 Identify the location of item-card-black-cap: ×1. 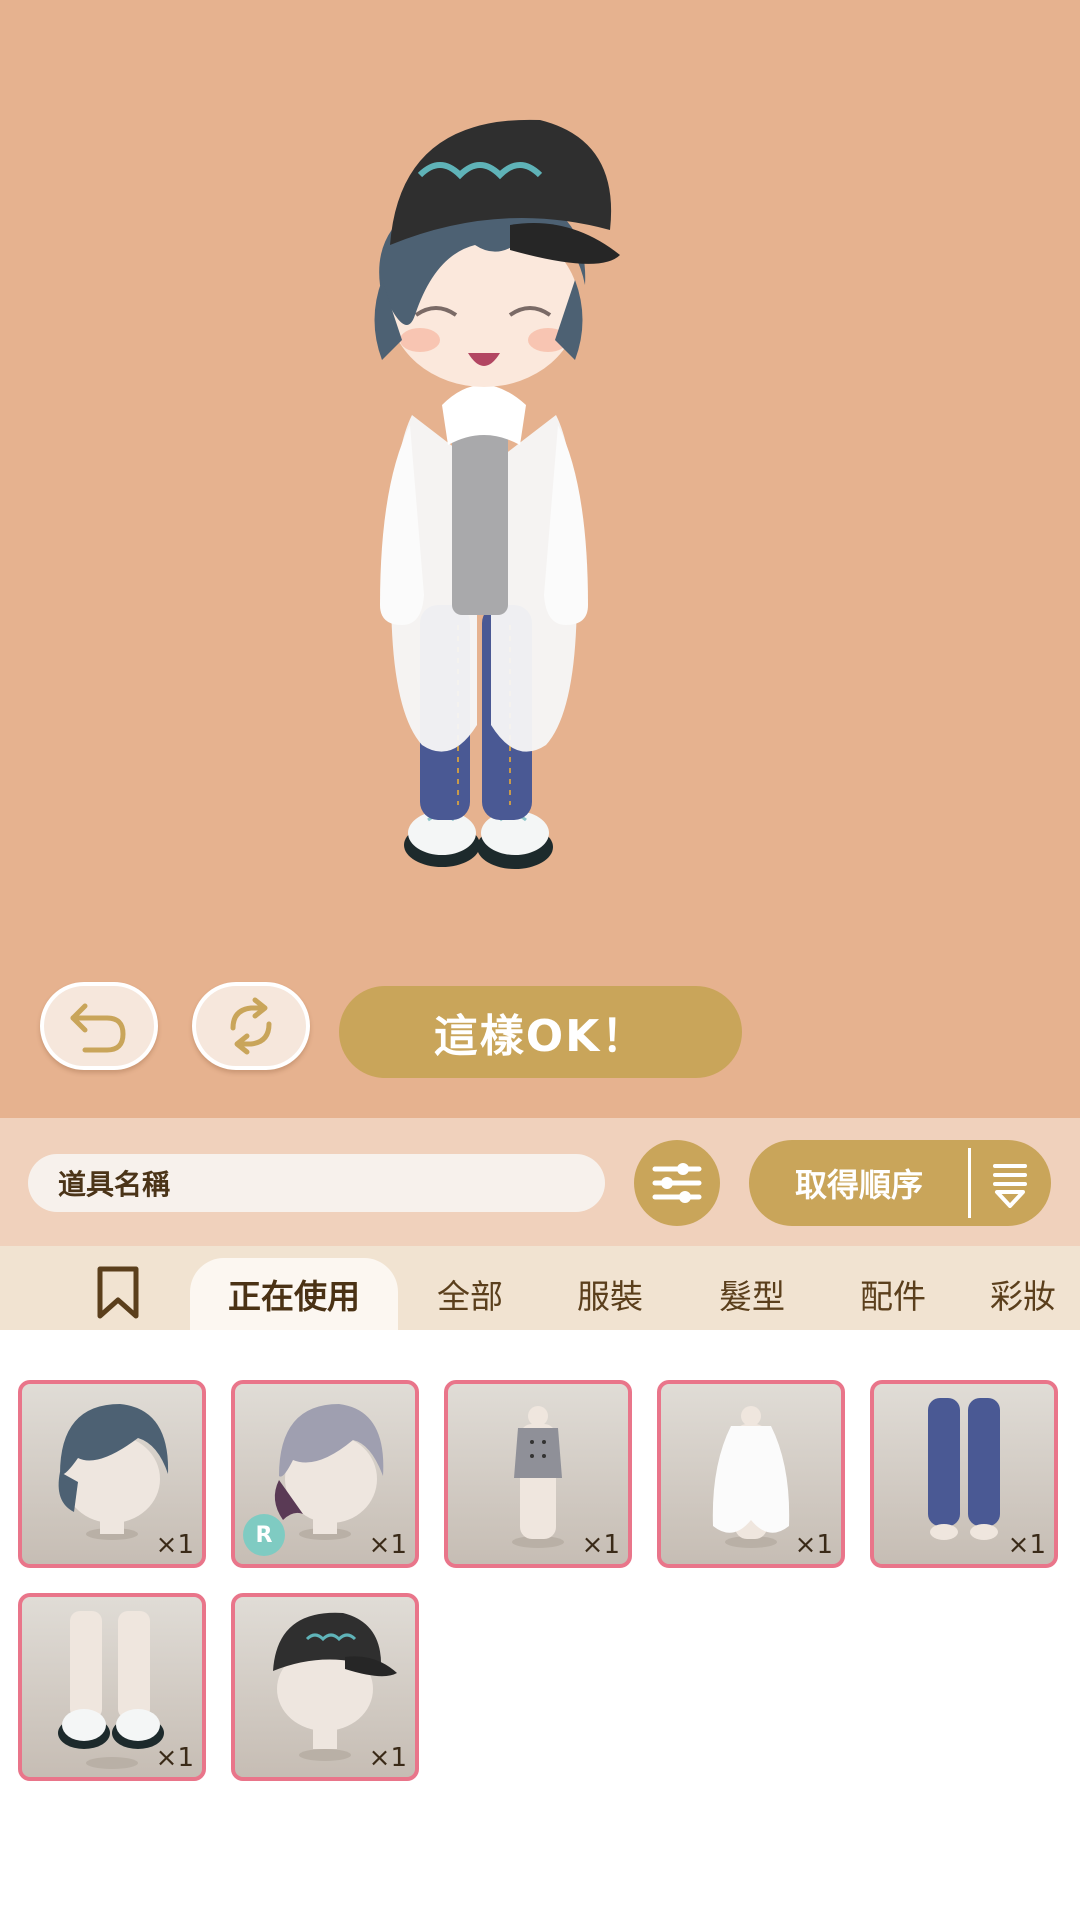
(325, 1687).